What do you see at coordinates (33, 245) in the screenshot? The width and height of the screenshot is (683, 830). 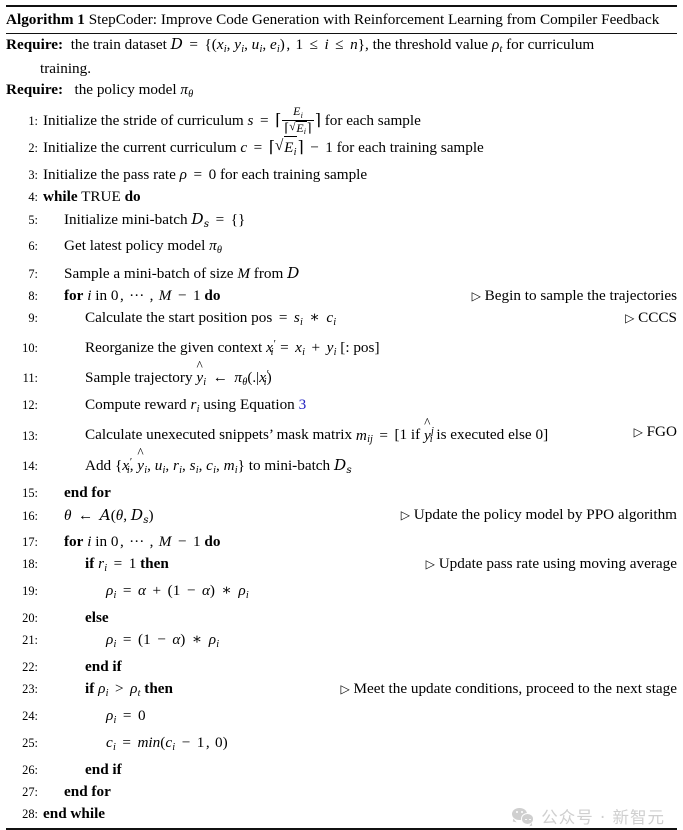 I see `line-number: 6:` at bounding box center [33, 245].